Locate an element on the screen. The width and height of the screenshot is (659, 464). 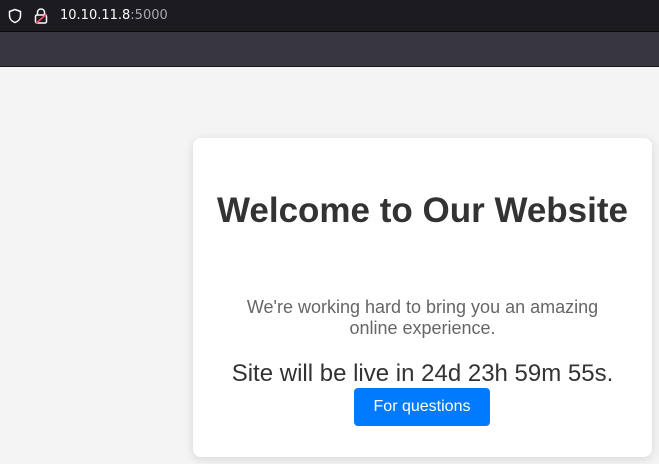
countdown-text: Site will be live in 24d 23h 59m 55s. is located at coordinates (422, 373).